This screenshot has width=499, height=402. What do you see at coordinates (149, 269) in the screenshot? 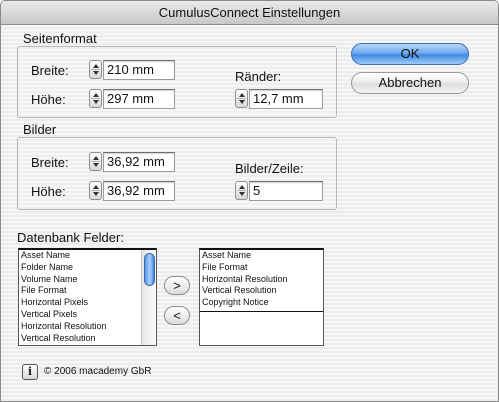
I see `scrollbar-thumb` at bounding box center [149, 269].